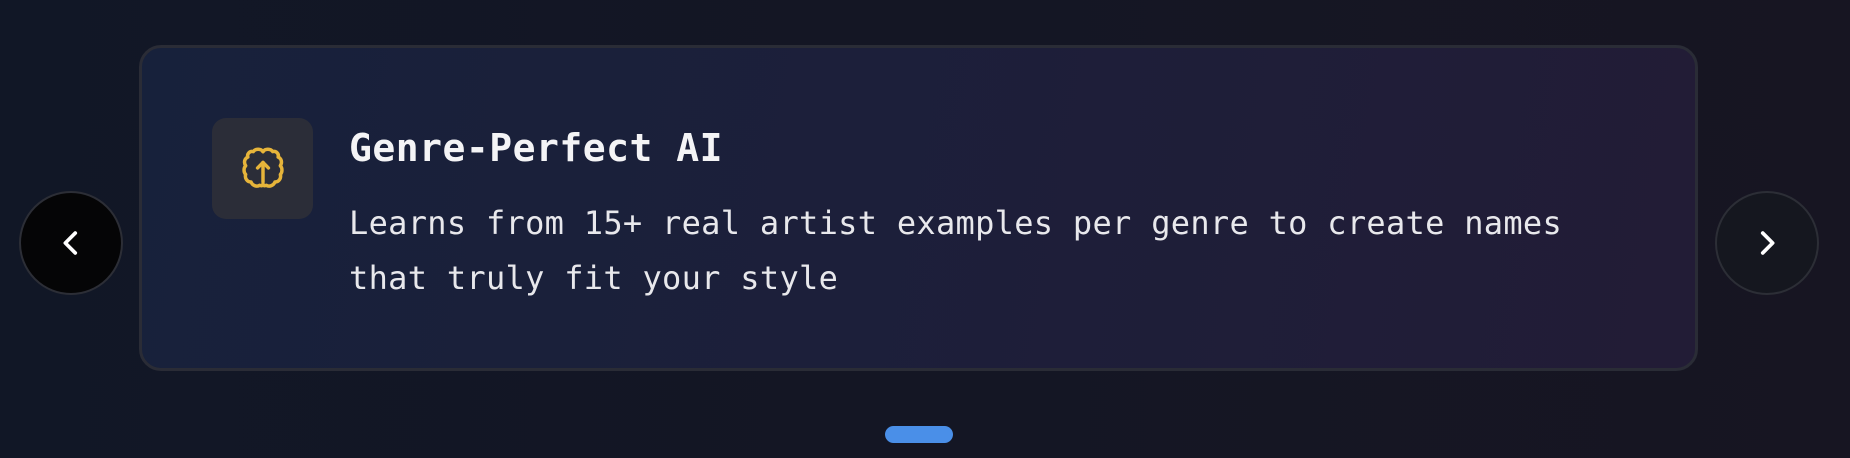 This screenshot has width=1850, height=458. I want to click on next-slide-button, so click(1767, 243).